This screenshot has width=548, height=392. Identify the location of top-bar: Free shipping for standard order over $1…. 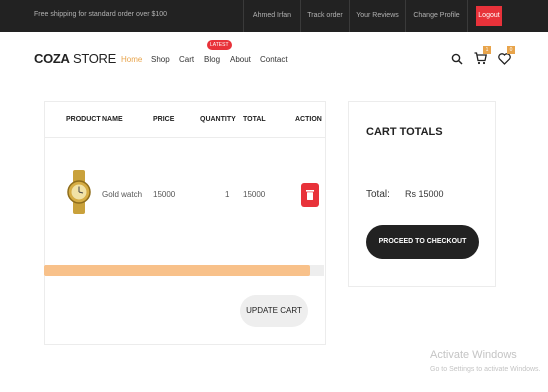
(274, 16).